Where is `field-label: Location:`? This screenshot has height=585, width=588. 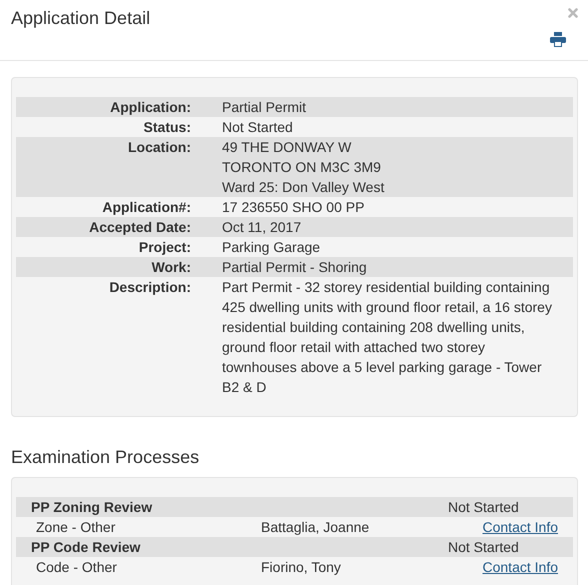
field-label: Location: is located at coordinates (159, 147).